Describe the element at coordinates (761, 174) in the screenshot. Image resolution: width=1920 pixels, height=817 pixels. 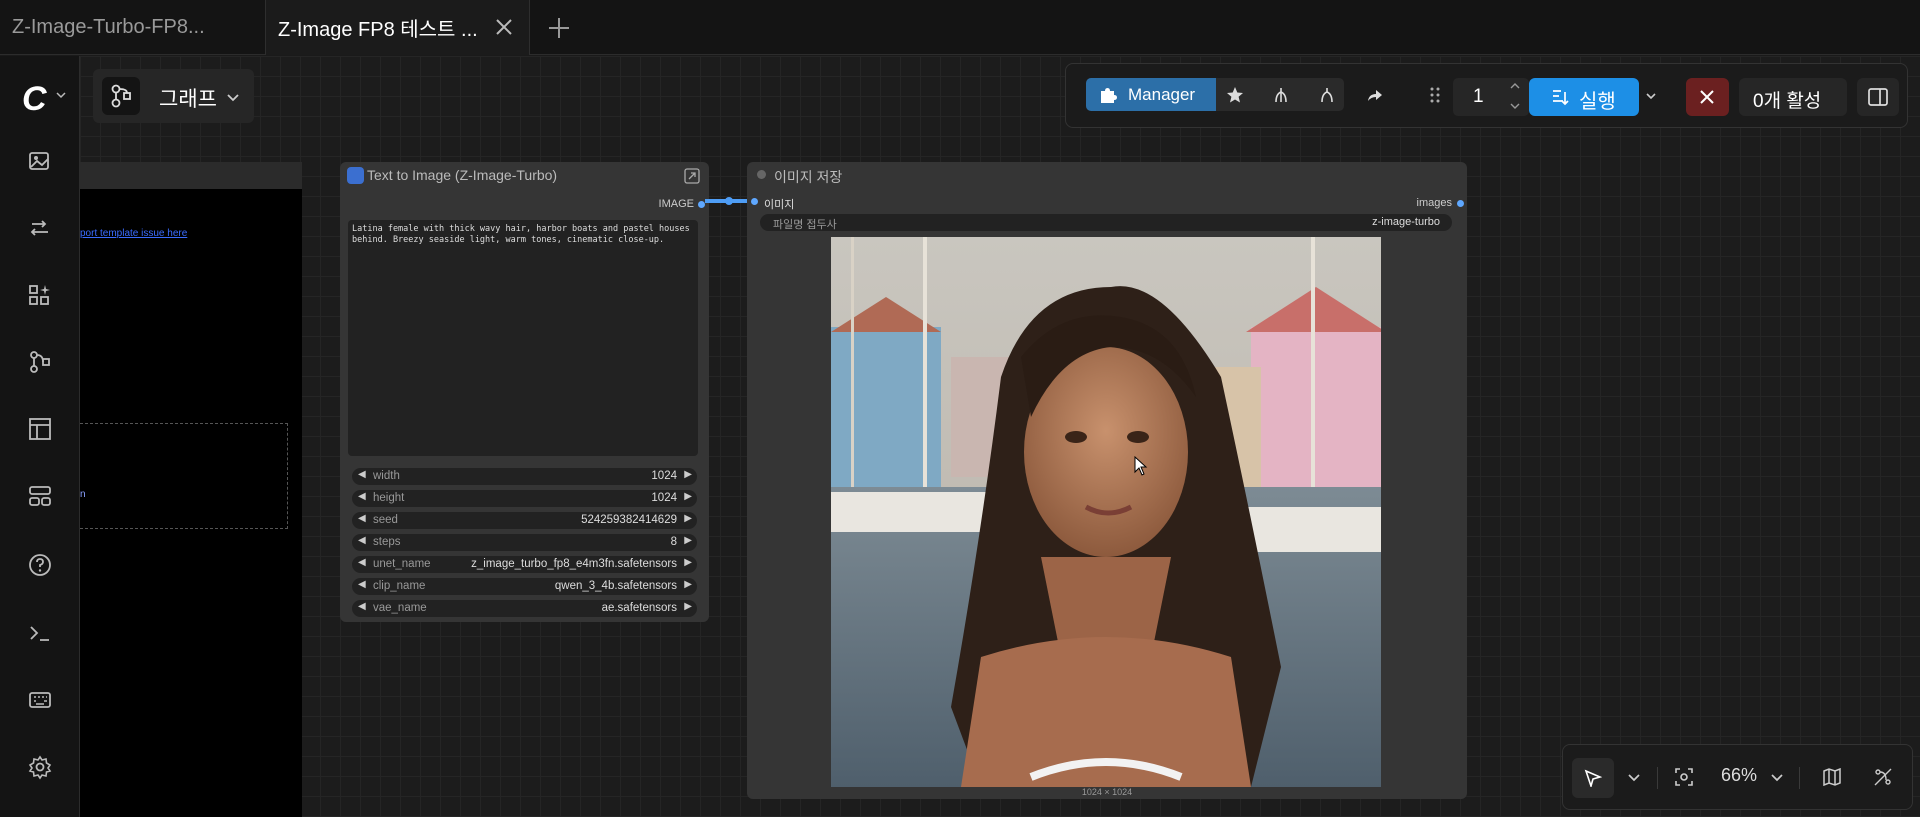
I see `collapse-dot-icon` at that location.